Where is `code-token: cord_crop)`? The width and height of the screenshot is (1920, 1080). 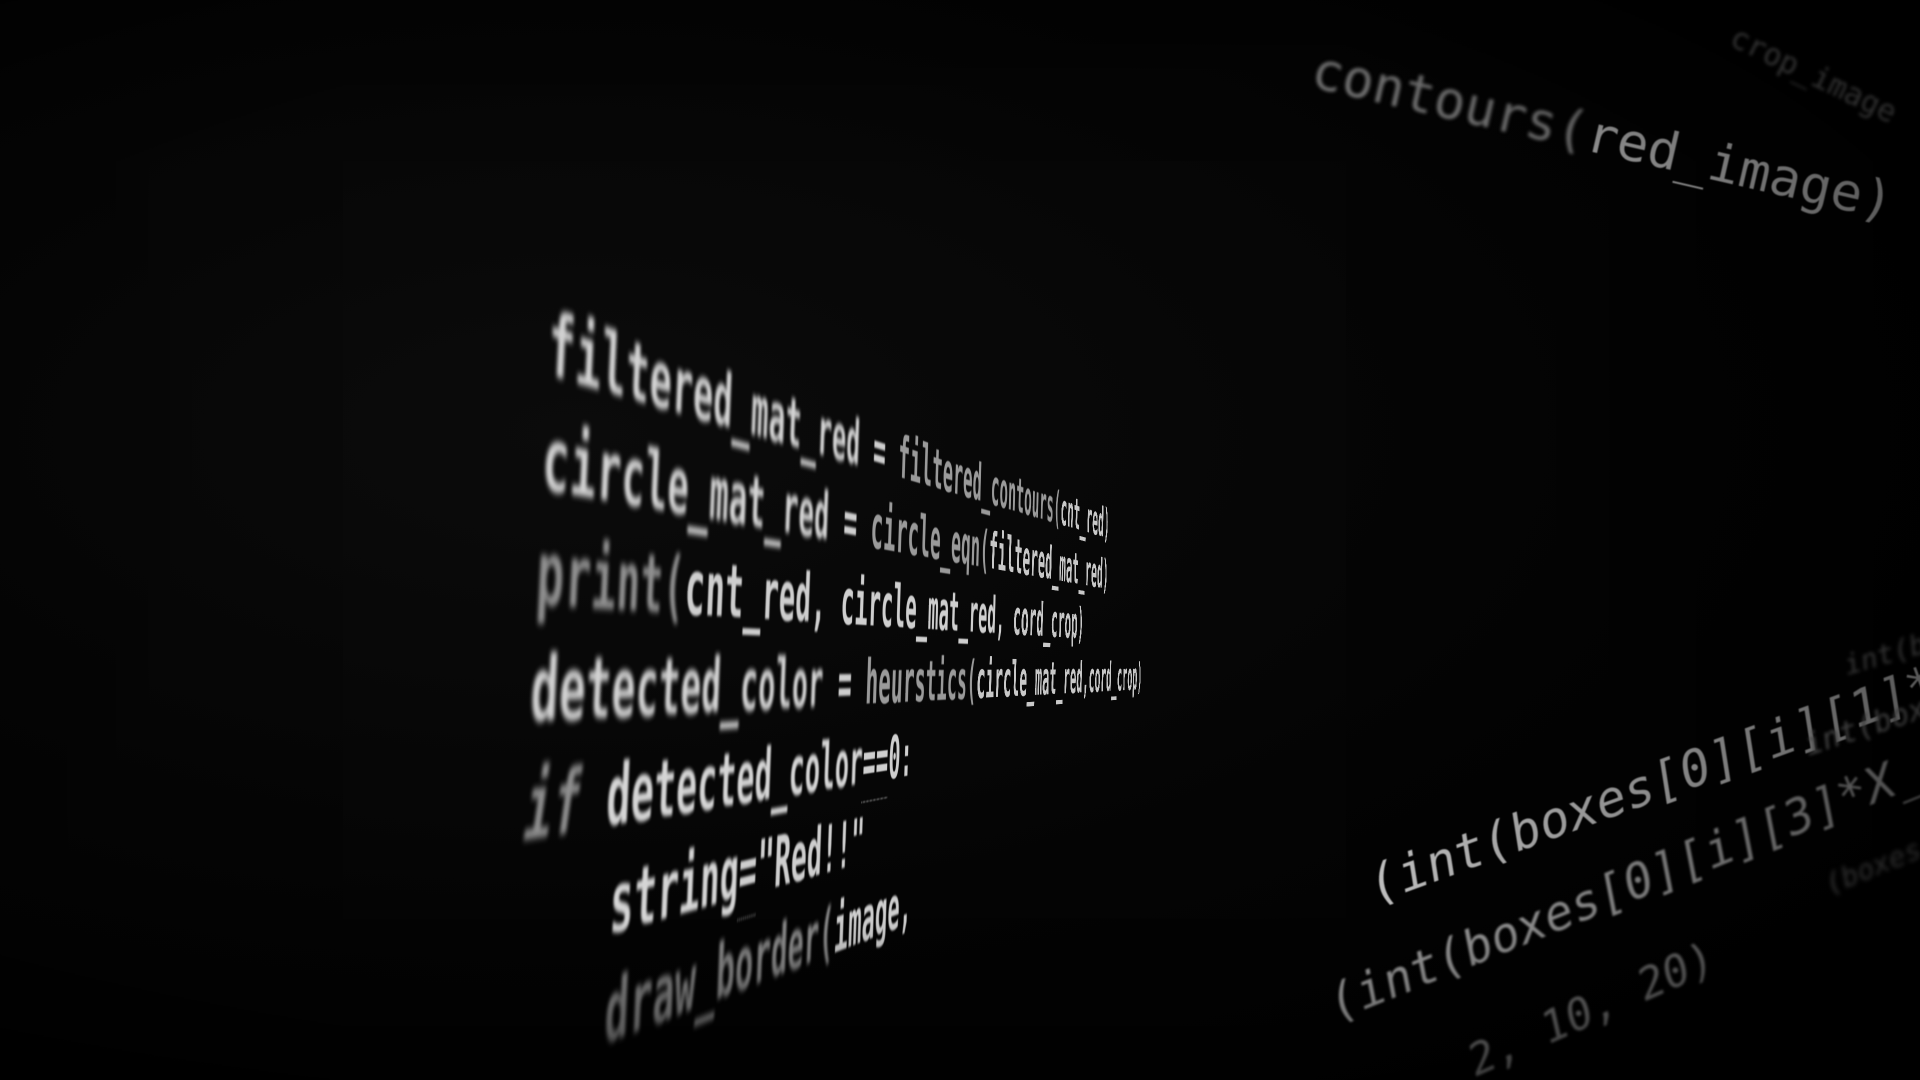 code-token: cord_crop) is located at coordinates (1048, 618).